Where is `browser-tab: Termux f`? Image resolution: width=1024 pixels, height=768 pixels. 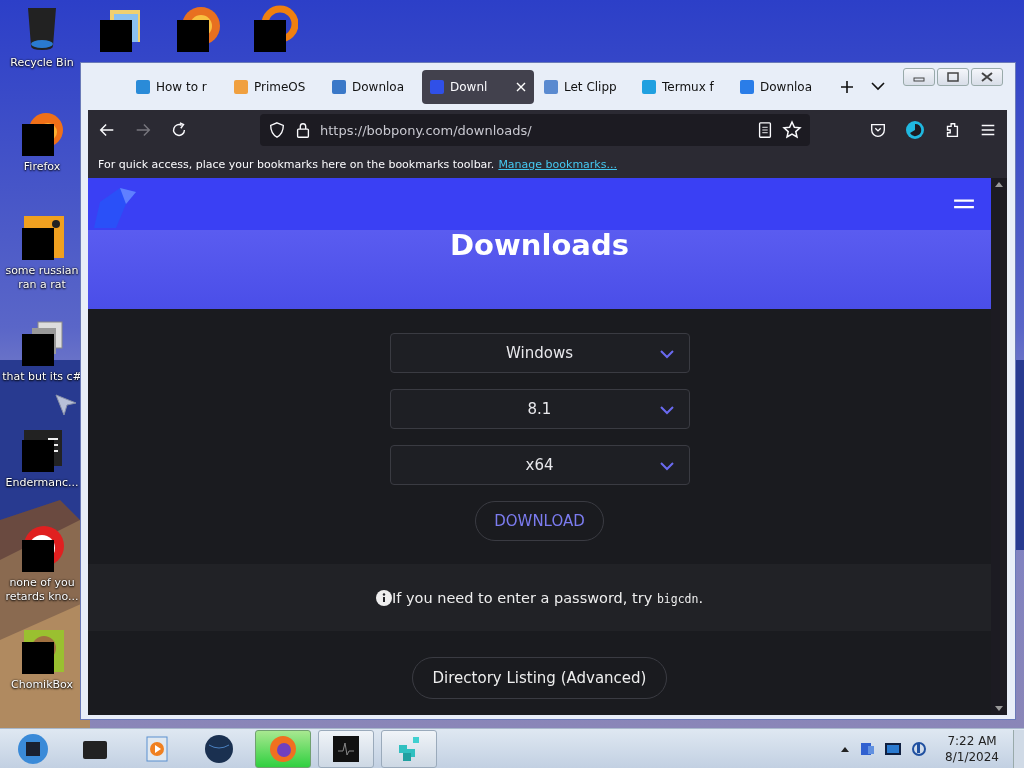 browser-tab: Termux f is located at coordinates (682, 86).